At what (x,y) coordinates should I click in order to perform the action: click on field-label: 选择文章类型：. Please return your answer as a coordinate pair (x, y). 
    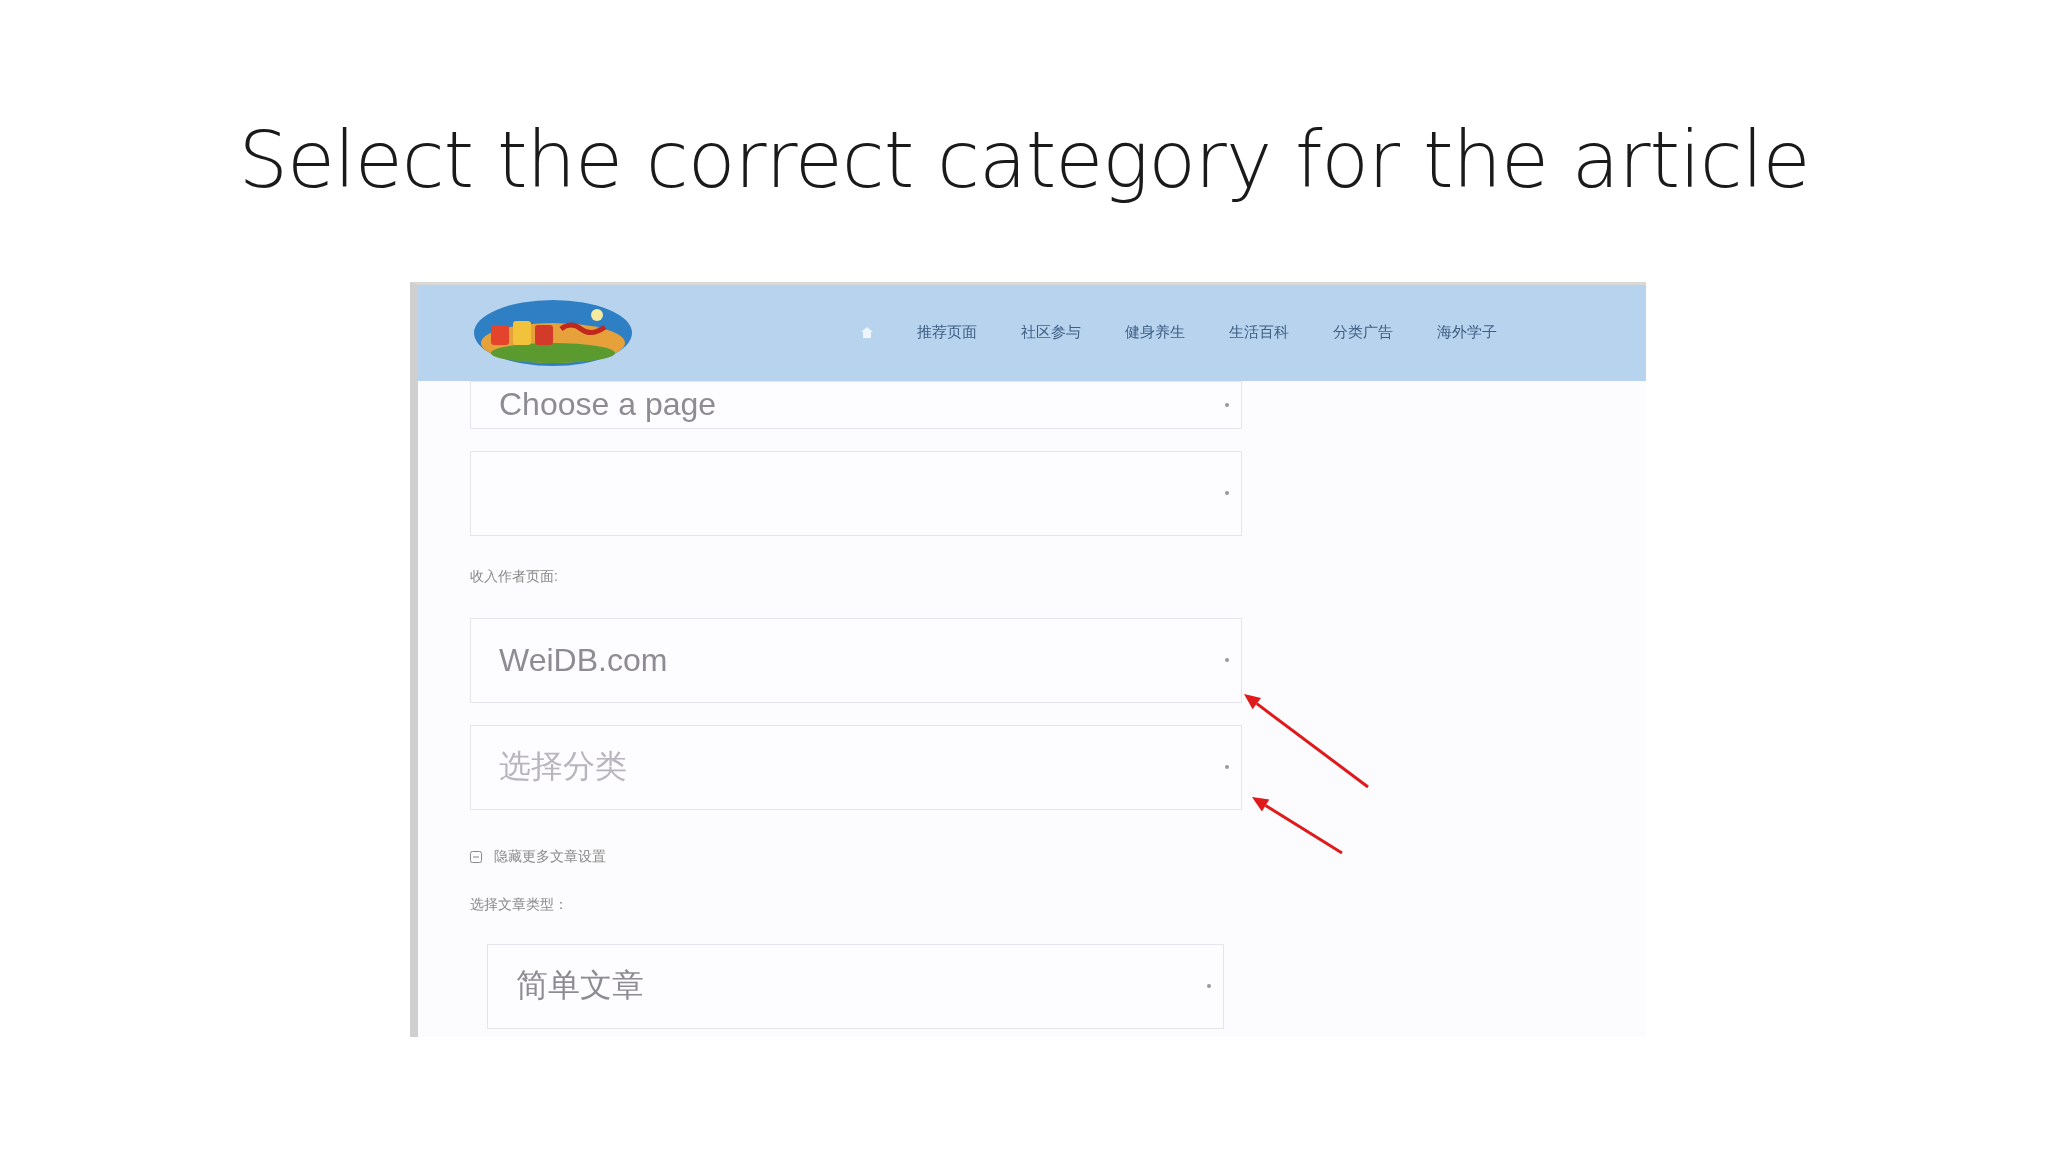
    Looking at the image, I should click on (519, 904).